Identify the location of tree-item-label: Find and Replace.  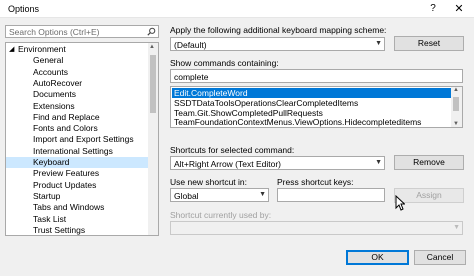
(66, 116).